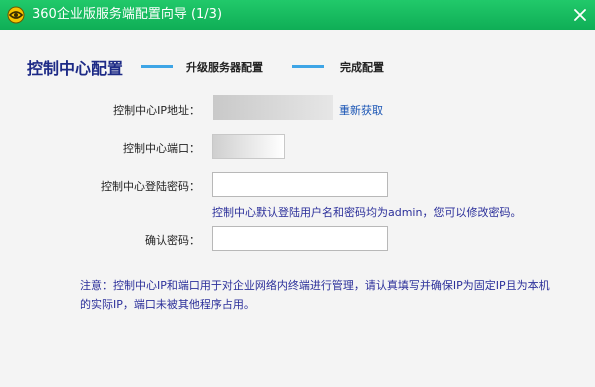  What do you see at coordinates (297, 15) in the screenshot?
I see `title-bar: 360企业版服务端配置向导 (1/3)` at bounding box center [297, 15].